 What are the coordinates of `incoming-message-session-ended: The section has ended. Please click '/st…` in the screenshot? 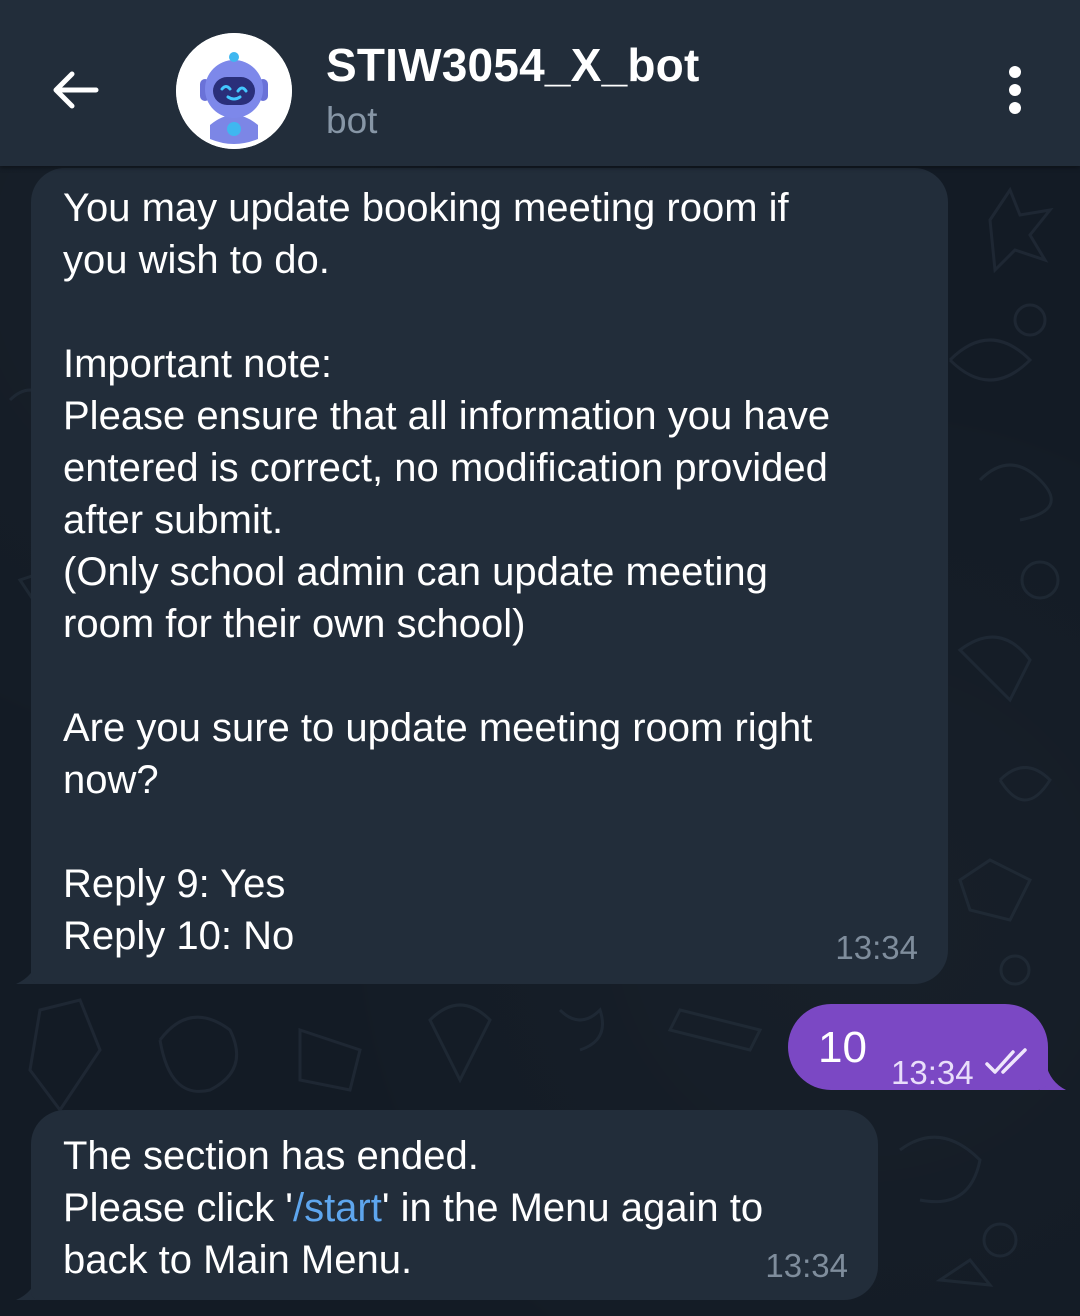 It's located at (454, 1205).